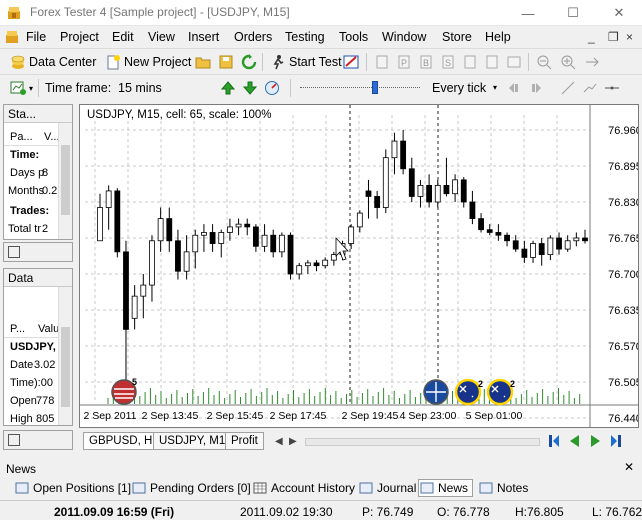 This screenshot has height=520, width=642. Describe the element at coordinates (427, 62) in the screenshot. I see `b-button: B` at that location.